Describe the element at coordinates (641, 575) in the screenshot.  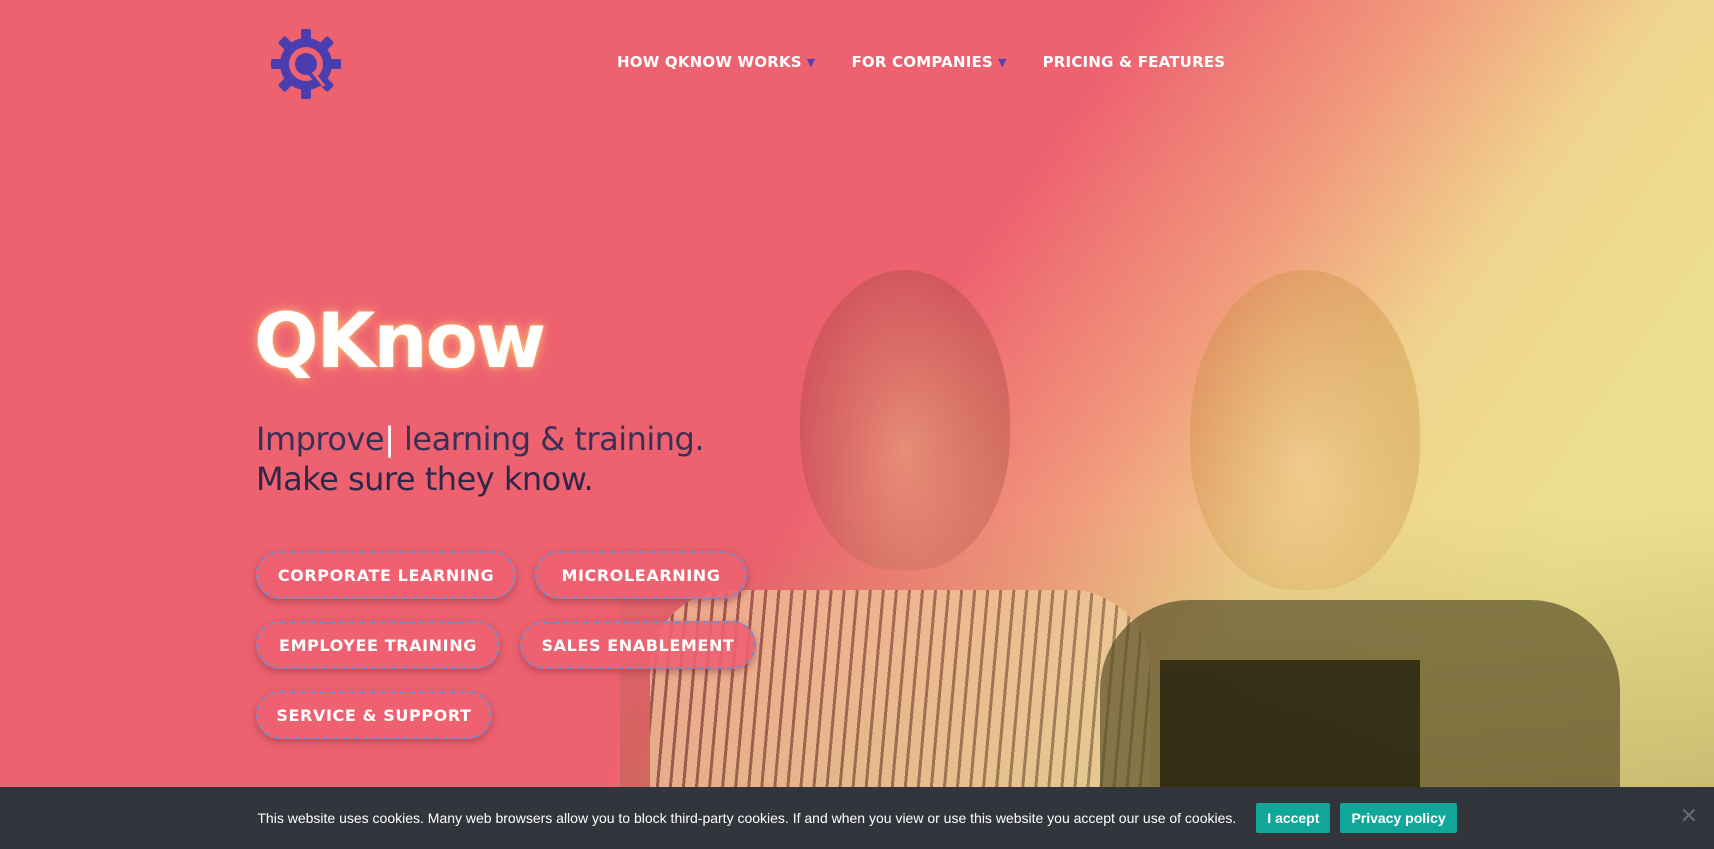
I see `microlearning-button: MICROLEARNING` at that location.